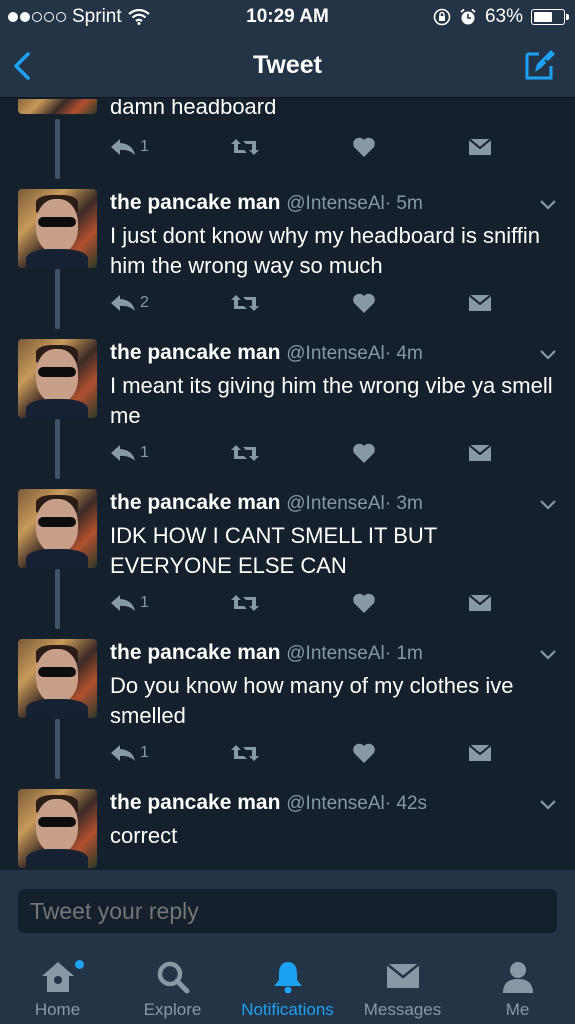 The height and width of the screenshot is (1024, 575). I want to click on tab-label: Messages, so click(402, 1009).